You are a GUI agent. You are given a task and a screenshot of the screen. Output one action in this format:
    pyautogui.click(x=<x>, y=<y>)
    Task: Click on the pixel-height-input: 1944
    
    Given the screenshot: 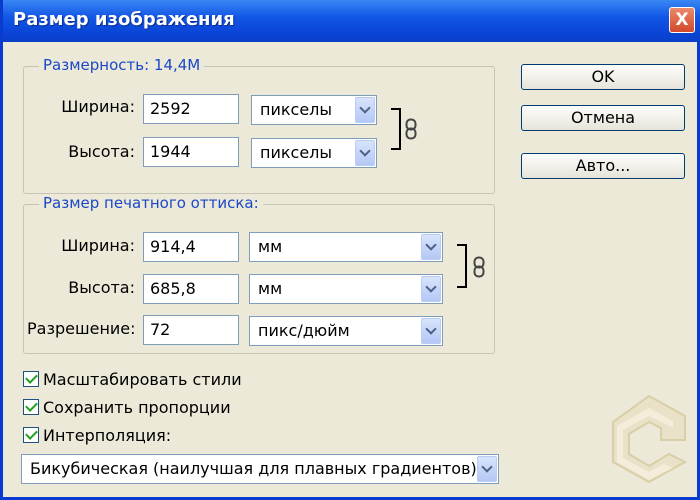 What is the action you would take?
    pyautogui.click(x=191, y=152)
    